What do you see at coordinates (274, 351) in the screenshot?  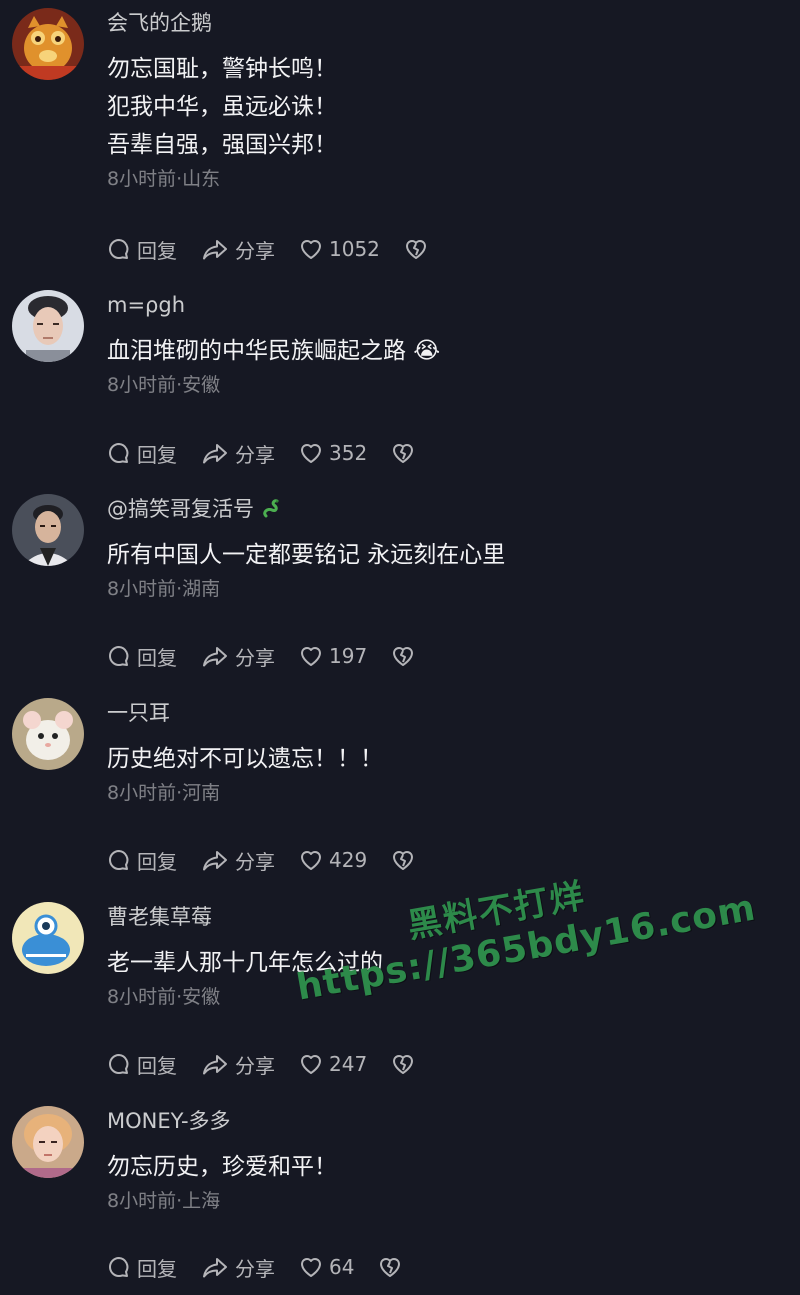 I see `comment-line: 血泪堆砌的中华民族崛起之路 😭` at bounding box center [274, 351].